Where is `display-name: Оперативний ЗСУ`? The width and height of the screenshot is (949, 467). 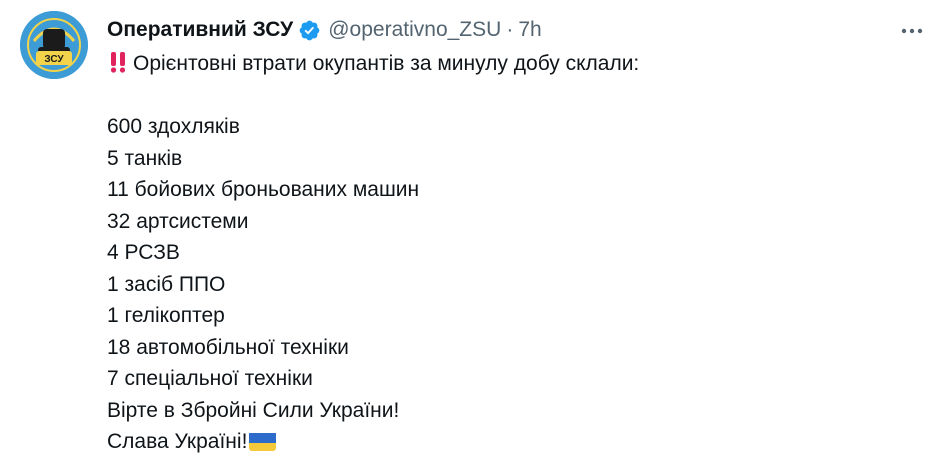
display-name: Оперативний ЗСУ is located at coordinates (200, 30).